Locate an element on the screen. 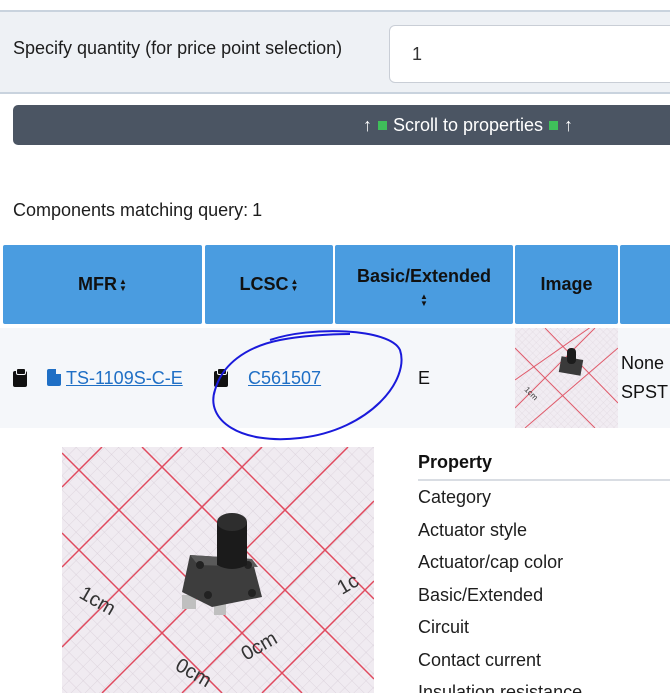  property-row: Insulation resistance is located at coordinates (500, 687).